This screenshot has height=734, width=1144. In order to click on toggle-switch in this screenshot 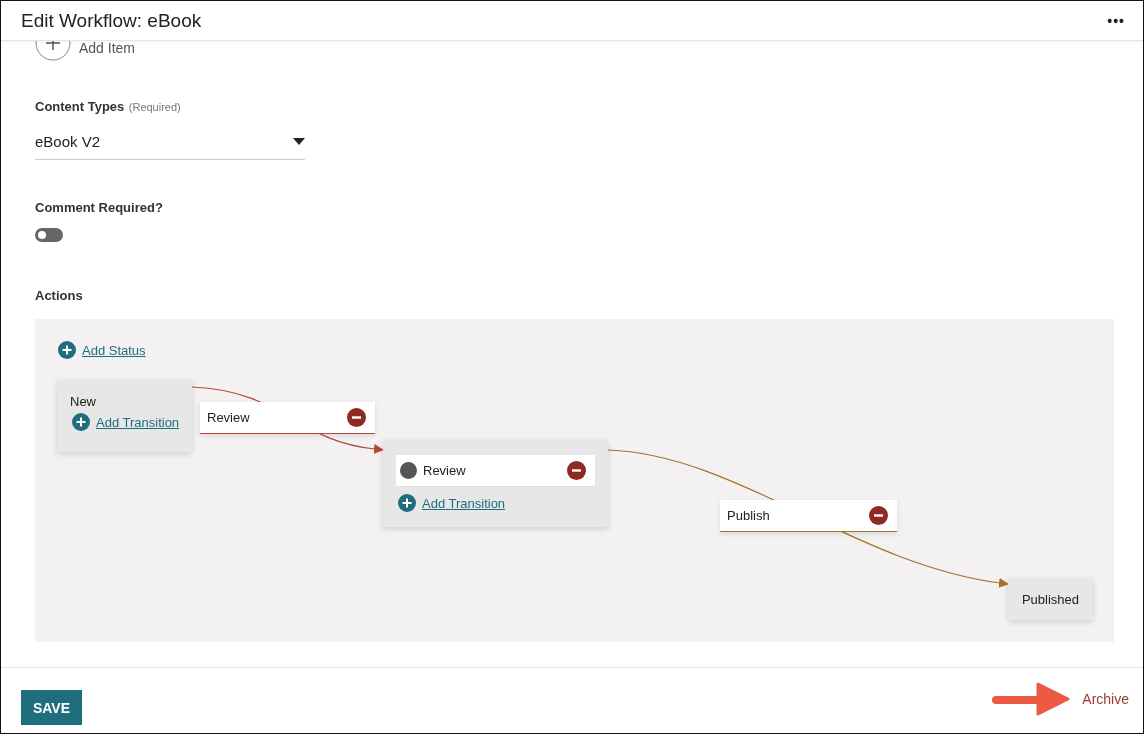, I will do `click(49, 235)`.